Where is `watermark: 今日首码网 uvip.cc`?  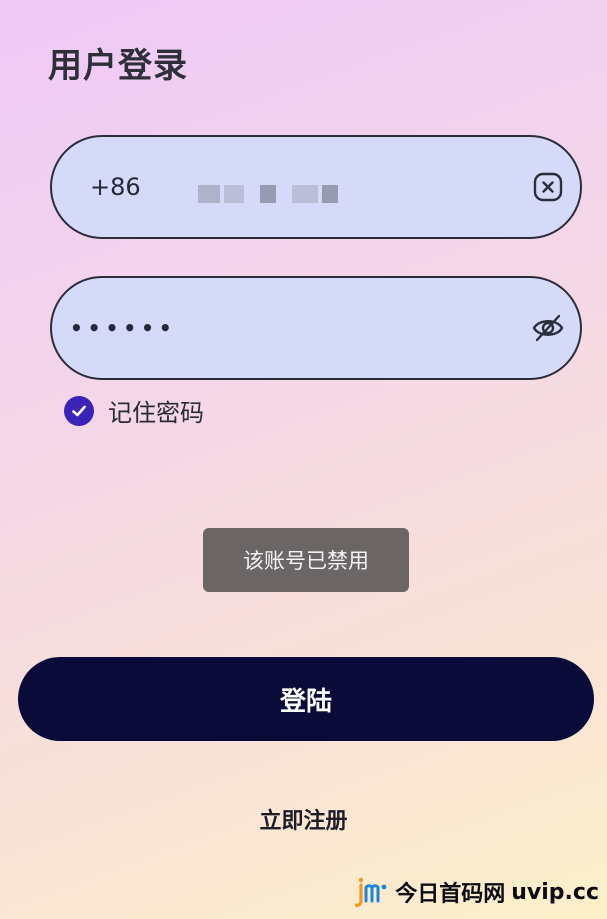 watermark: 今日首码网 uvip.cc is located at coordinates (477, 892).